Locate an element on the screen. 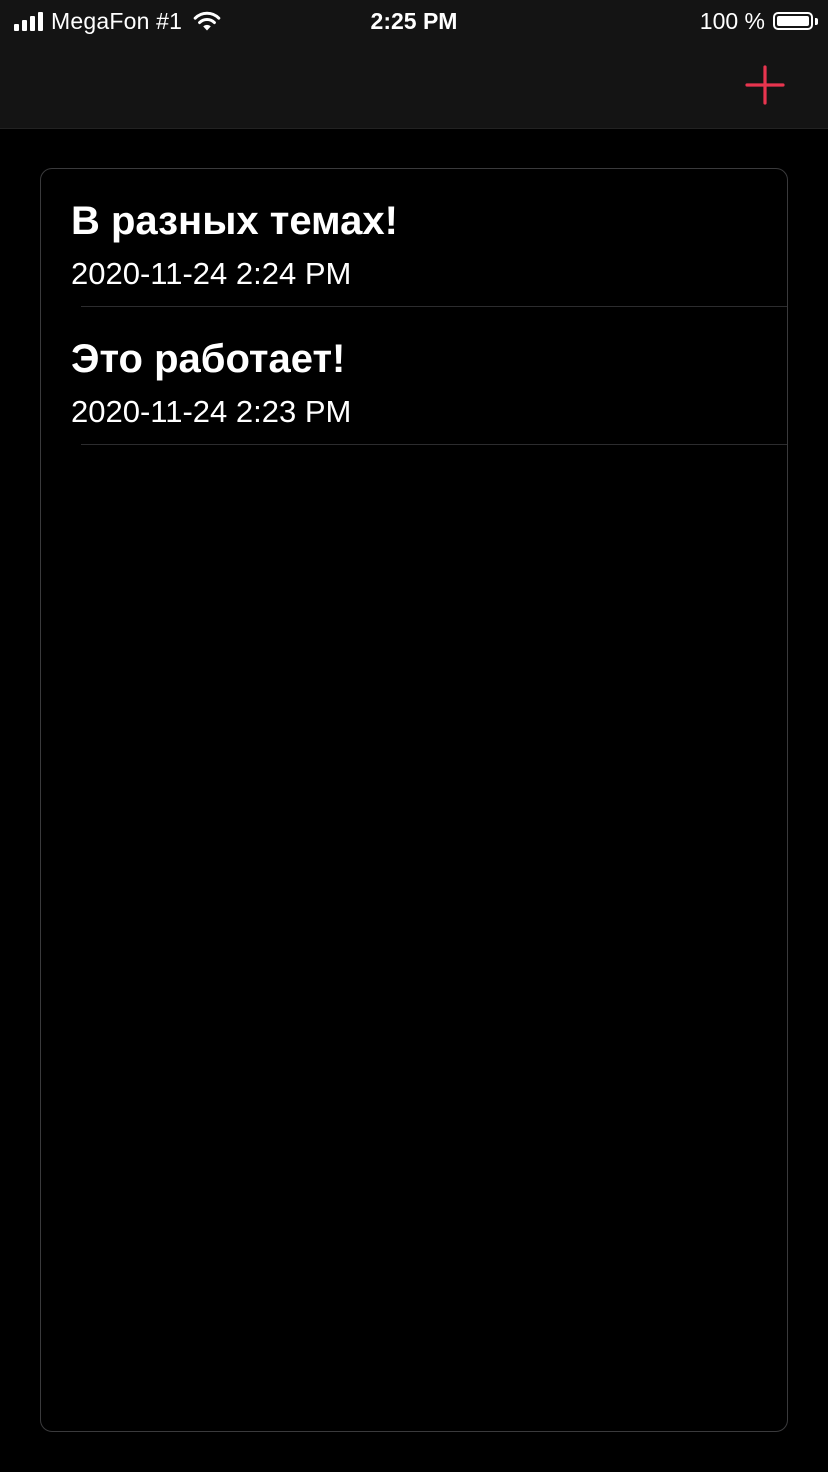 Image resolution: width=828 pixels, height=1472 pixels. list-item: В разных темах! 2020-11-24 2:24 PM is located at coordinates (414, 238).